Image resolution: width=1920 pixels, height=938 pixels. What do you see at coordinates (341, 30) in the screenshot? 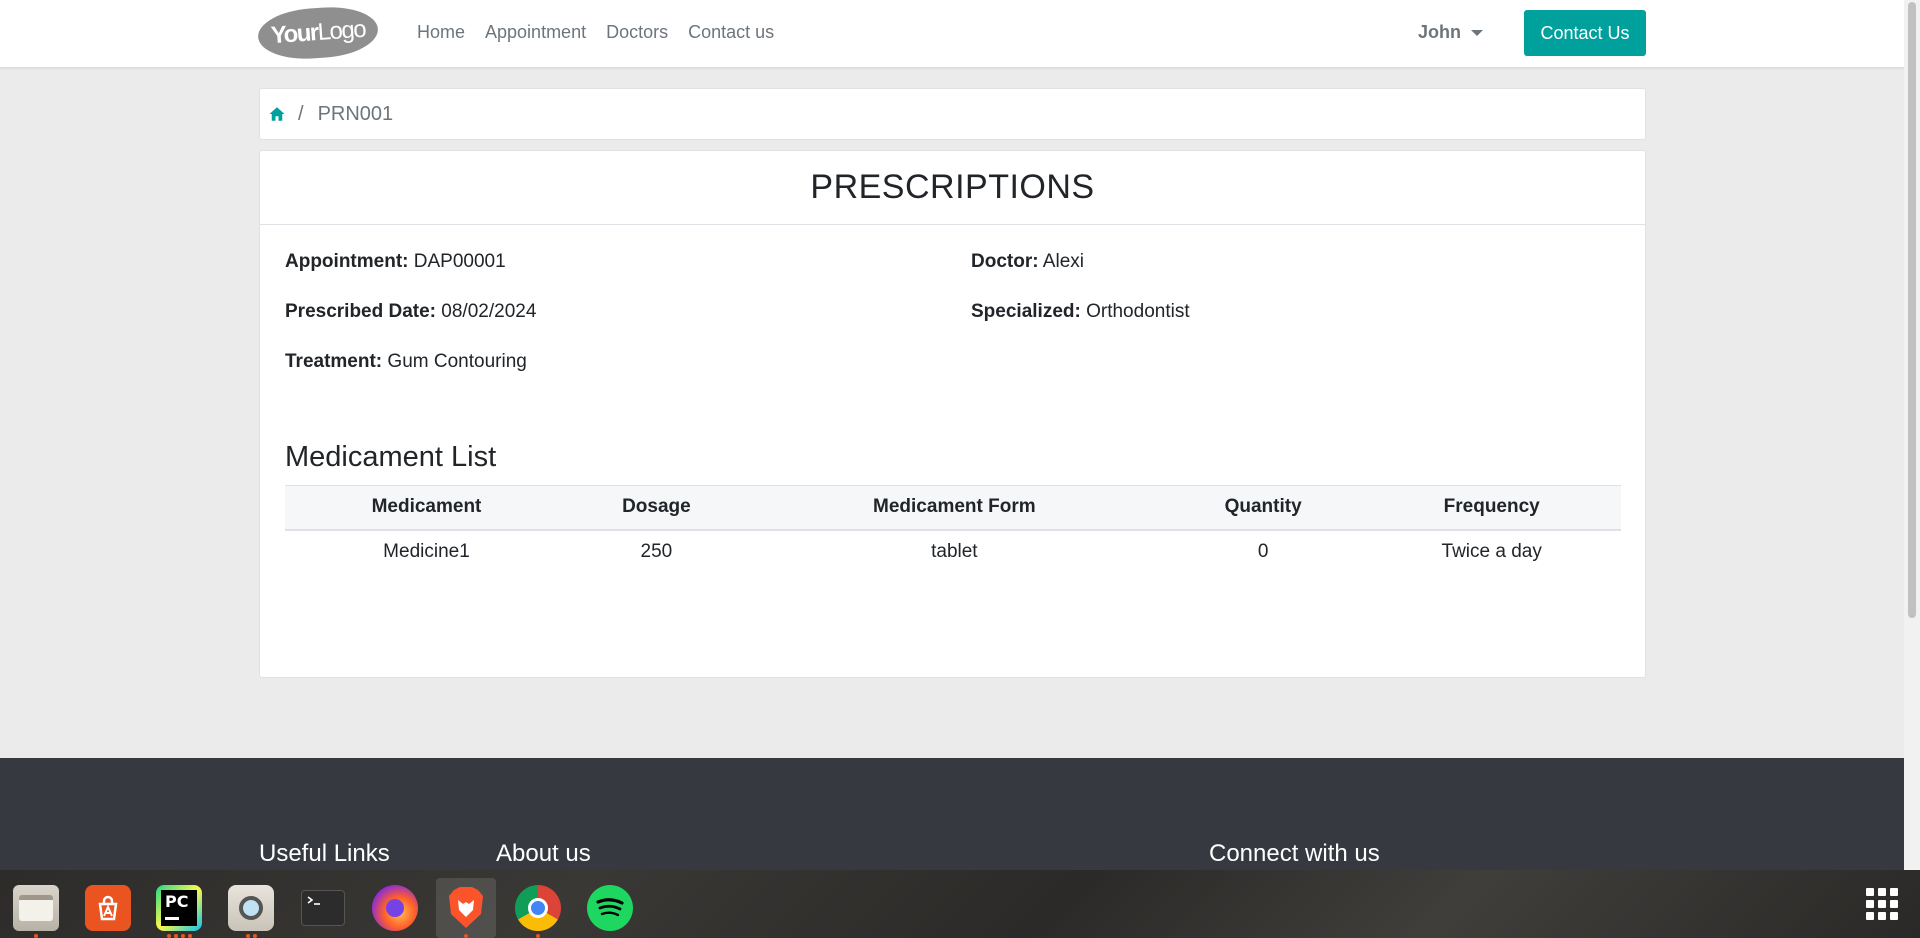
I see `logo-text-light: Logo` at bounding box center [341, 30].